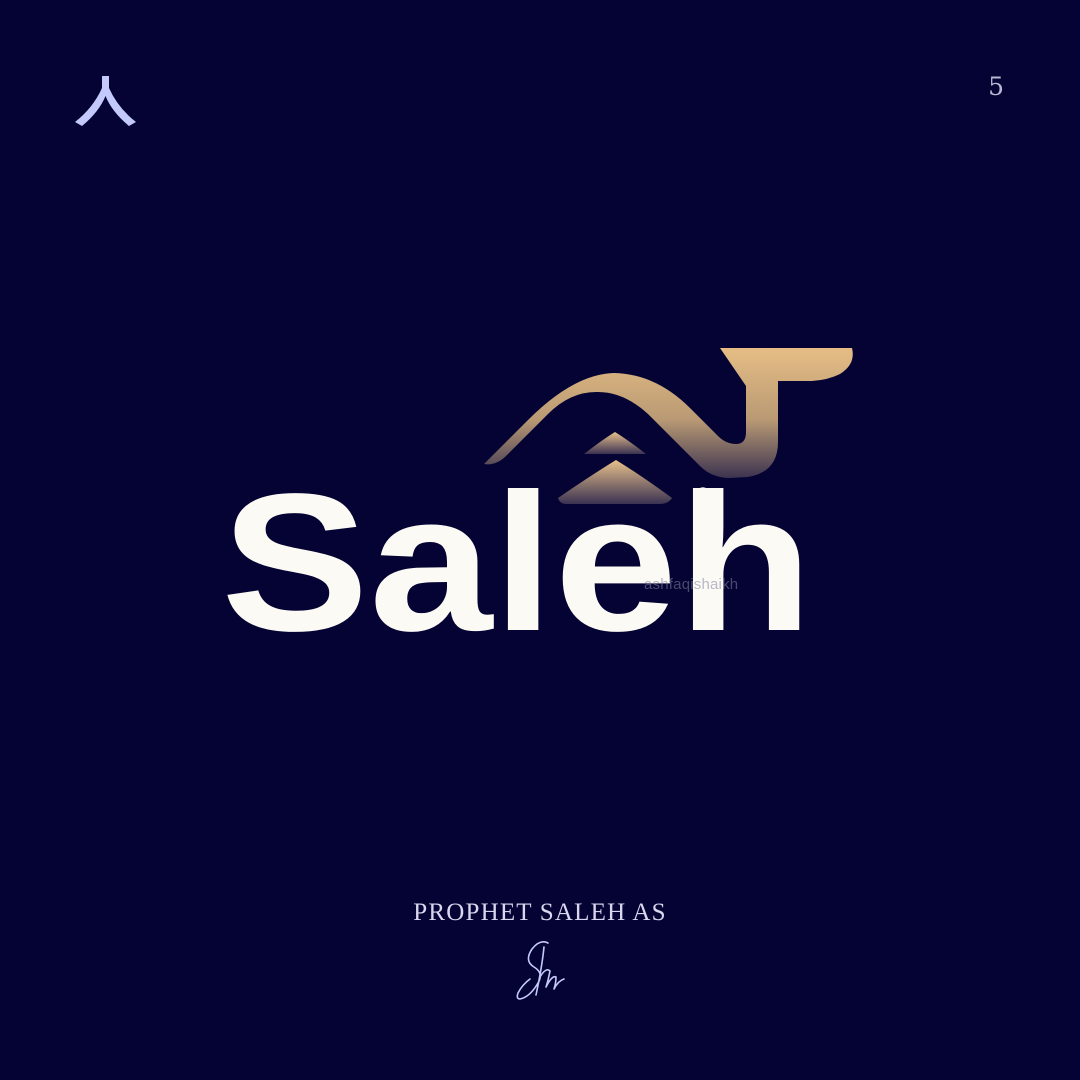 This screenshot has width=1080, height=1080. I want to click on watermark: ashfaqishaikh, so click(691, 584).